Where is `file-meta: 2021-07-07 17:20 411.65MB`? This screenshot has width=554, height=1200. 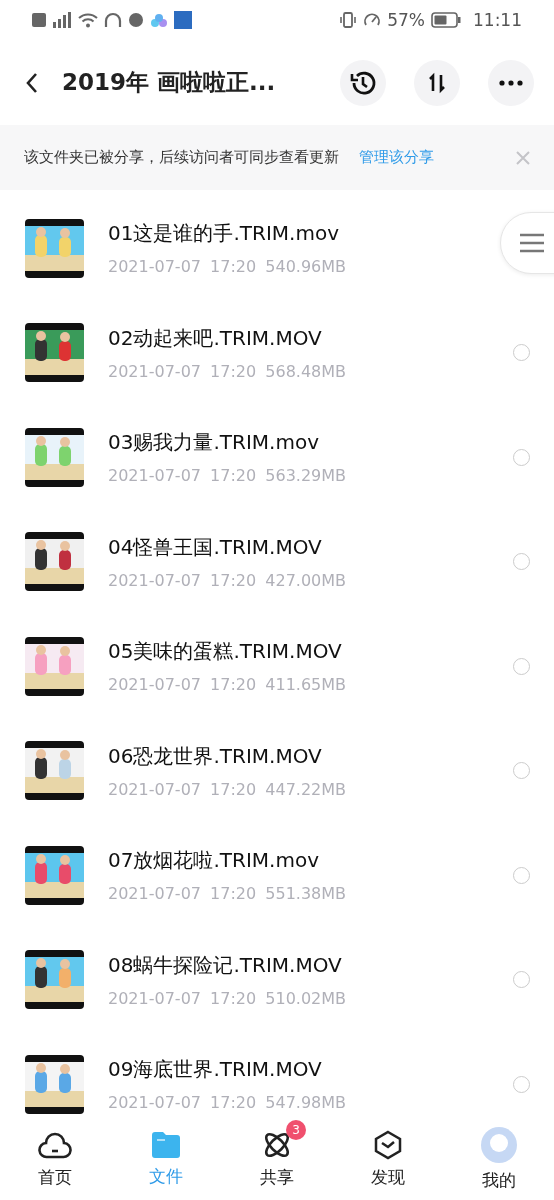
file-meta: 2021-07-07 17:20 411.65MB is located at coordinates (228, 685).